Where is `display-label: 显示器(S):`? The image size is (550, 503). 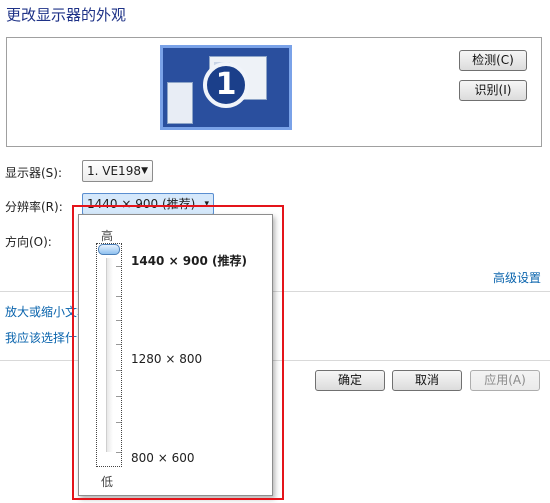 display-label: 显示器(S): is located at coordinates (34, 173).